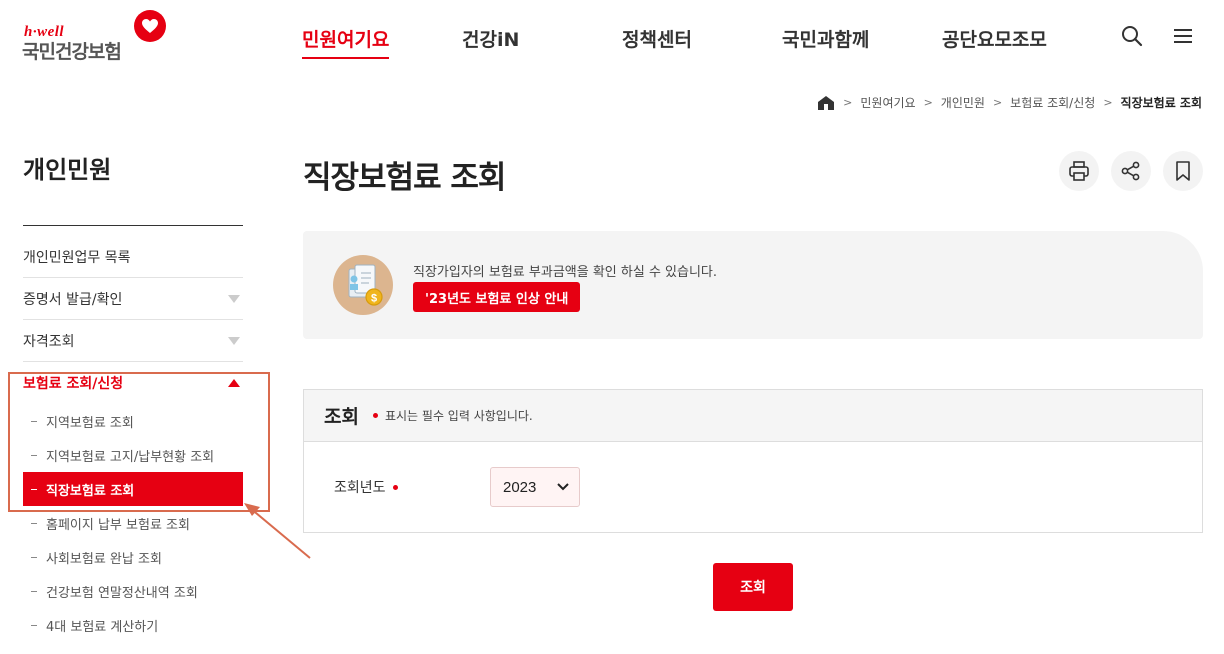 This screenshot has width=1224, height=654. What do you see at coordinates (1183, 36) in the screenshot?
I see `menu-icon` at bounding box center [1183, 36].